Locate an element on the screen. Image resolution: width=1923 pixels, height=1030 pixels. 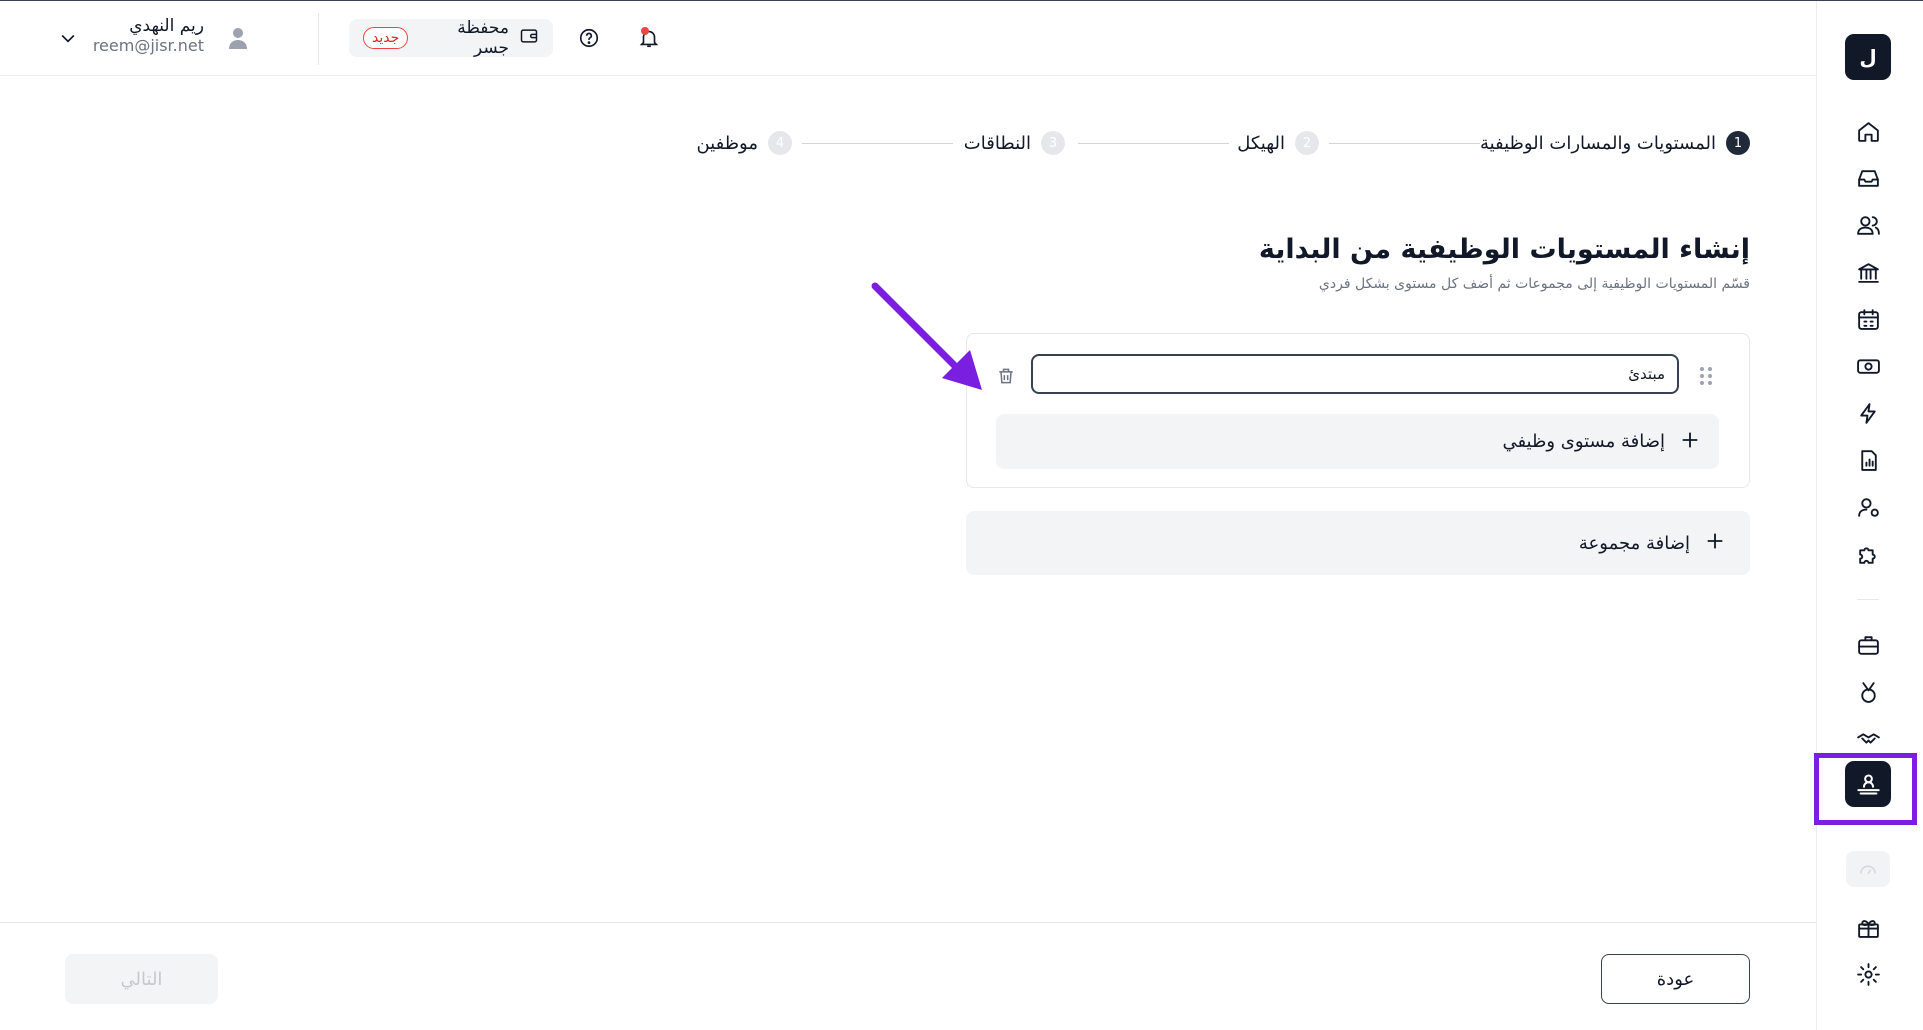
add-level-label: إضافة مستوى وظيفي is located at coordinates (1583, 441).